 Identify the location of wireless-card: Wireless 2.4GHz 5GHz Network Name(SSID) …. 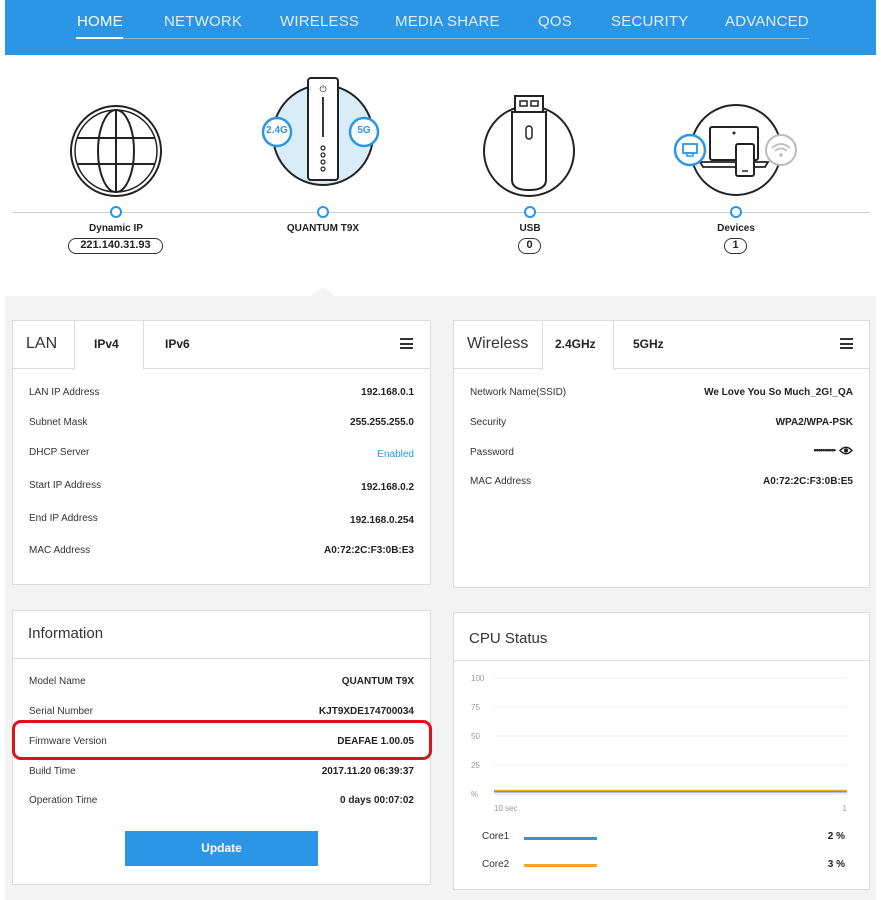
(661, 454).